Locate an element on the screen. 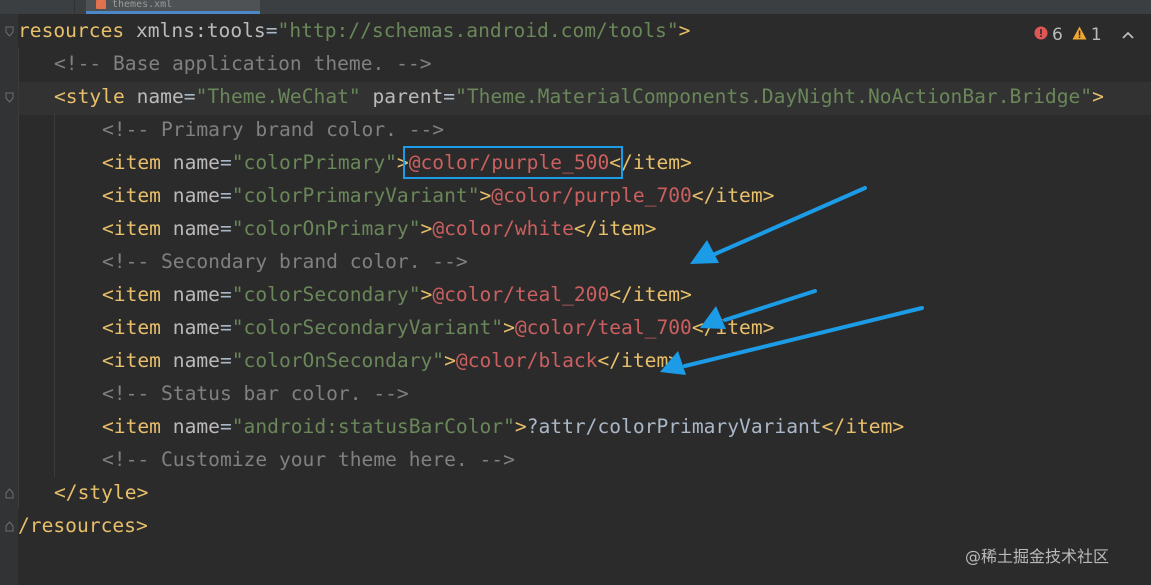 This screenshot has width=1151, height=585. inspection-widget: 6 1 is located at coordinates (1084, 35).